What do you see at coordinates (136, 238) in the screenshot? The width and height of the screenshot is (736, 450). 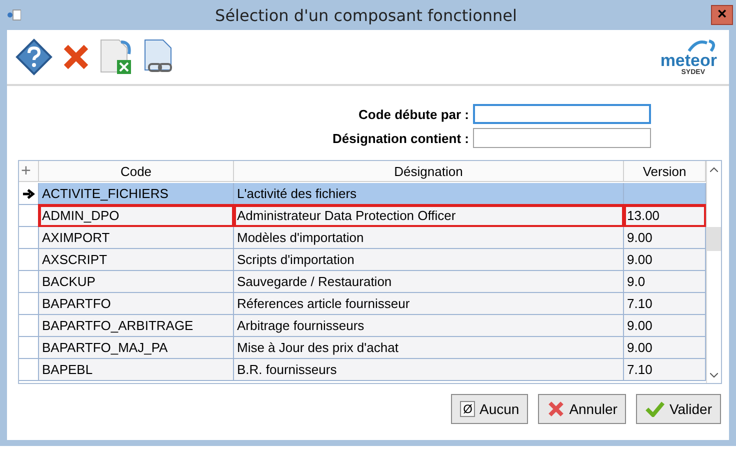 I see `code-cell: AXIMPORT` at bounding box center [136, 238].